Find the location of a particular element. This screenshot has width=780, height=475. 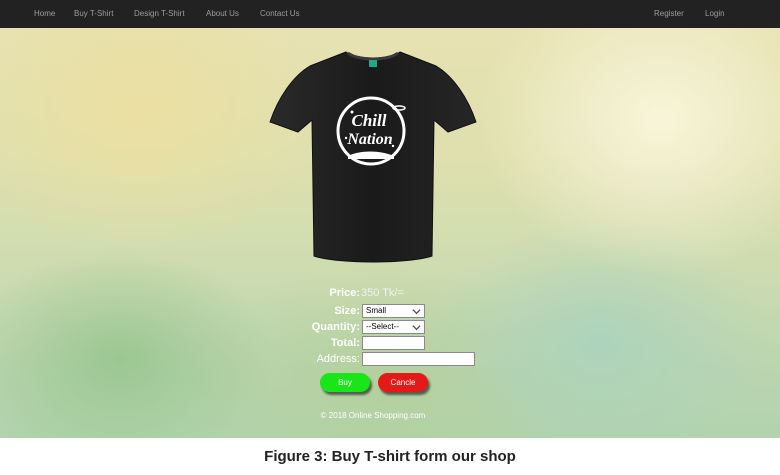

nav-register: Register is located at coordinates (669, 14).